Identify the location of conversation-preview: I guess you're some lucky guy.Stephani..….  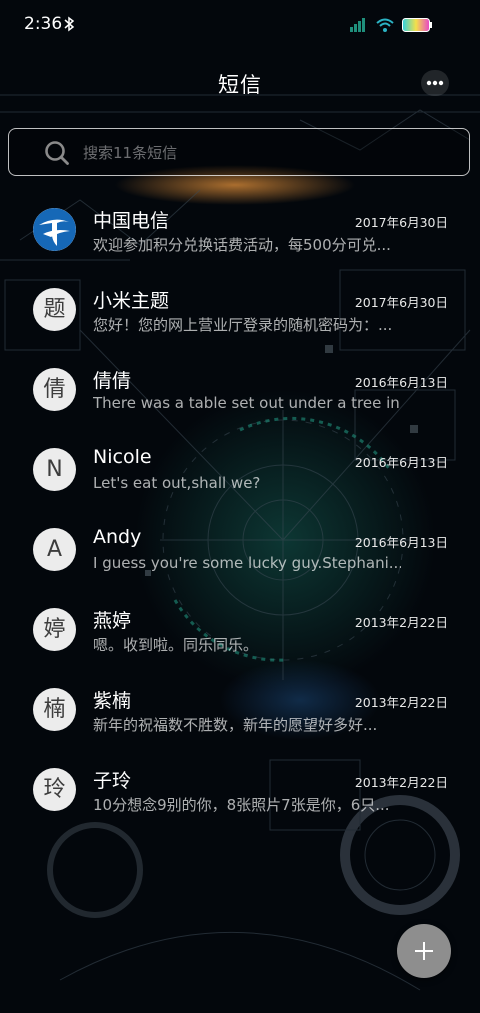
(247, 563).